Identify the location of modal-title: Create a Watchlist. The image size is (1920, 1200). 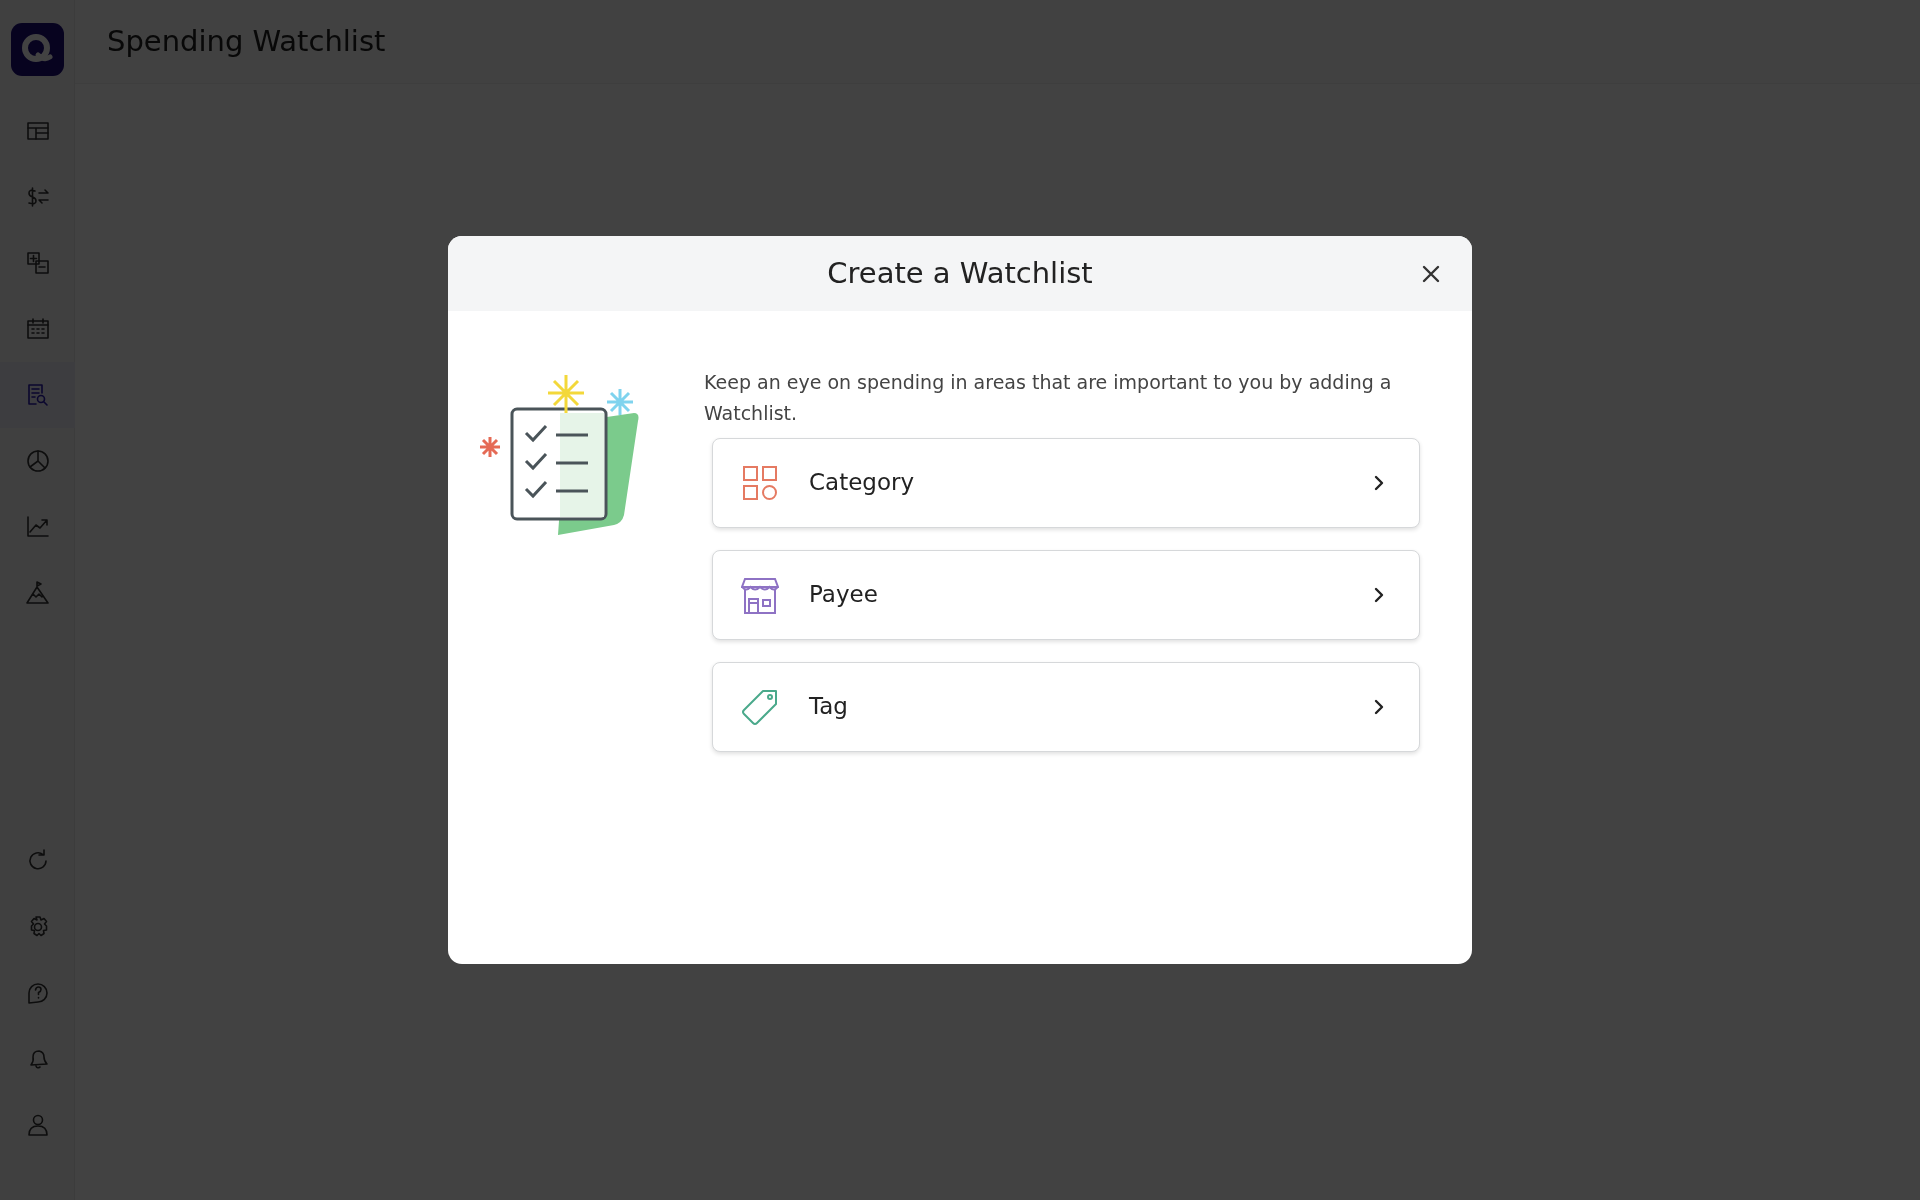
(960, 273).